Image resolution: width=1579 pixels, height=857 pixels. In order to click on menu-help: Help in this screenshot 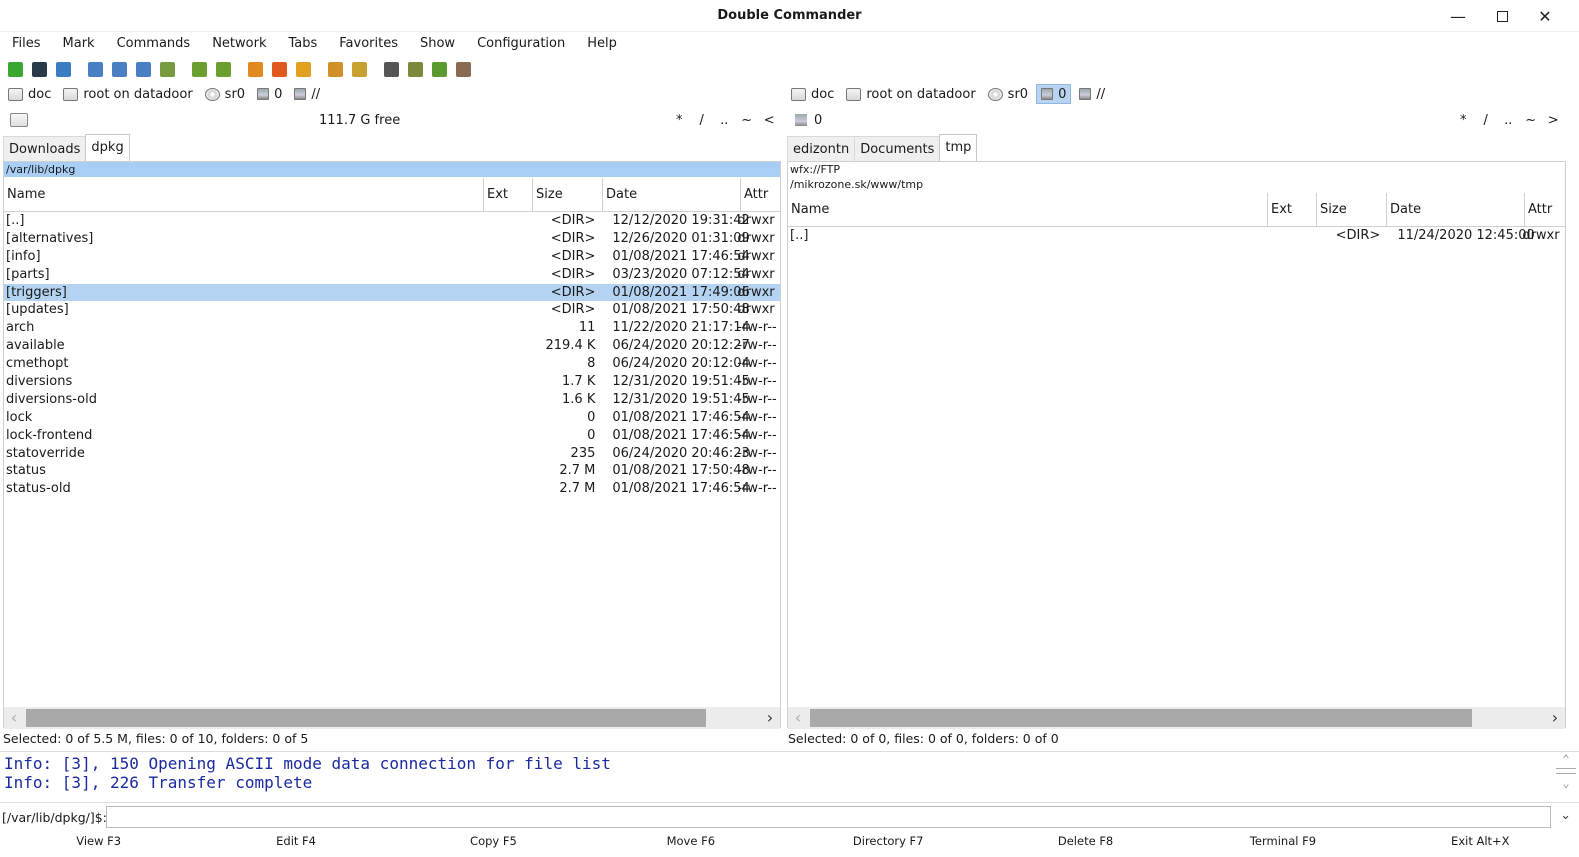, I will do `click(600, 45)`.